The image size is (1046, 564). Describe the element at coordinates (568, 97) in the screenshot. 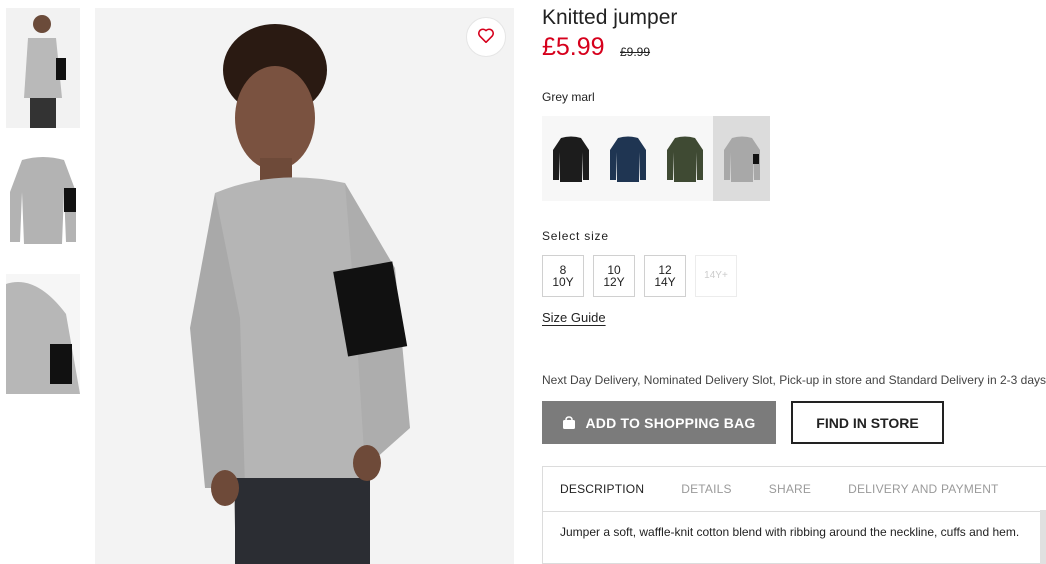

I see `selected-color-label: Grey marl` at that location.